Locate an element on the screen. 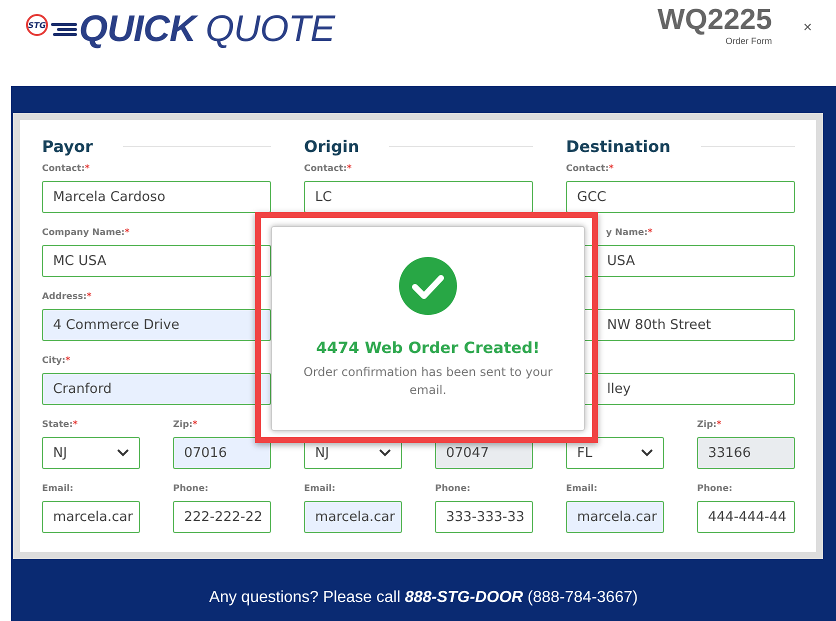 The width and height of the screenshot is (836, 621). state-select: NJ is located at coordinates (91, 453).